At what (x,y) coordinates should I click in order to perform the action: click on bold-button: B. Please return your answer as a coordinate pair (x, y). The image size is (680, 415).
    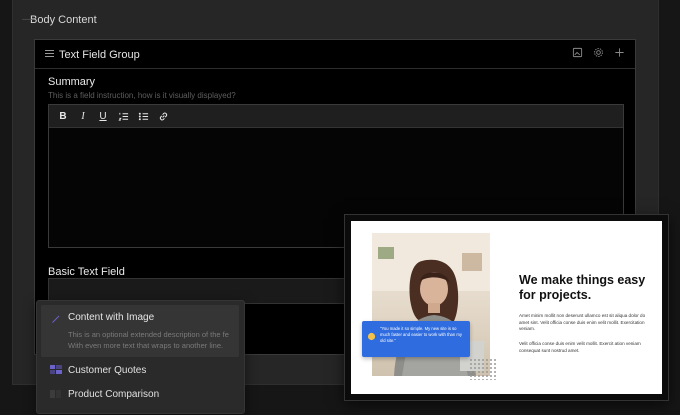
    Looking at the image, I should click on (63, 116).